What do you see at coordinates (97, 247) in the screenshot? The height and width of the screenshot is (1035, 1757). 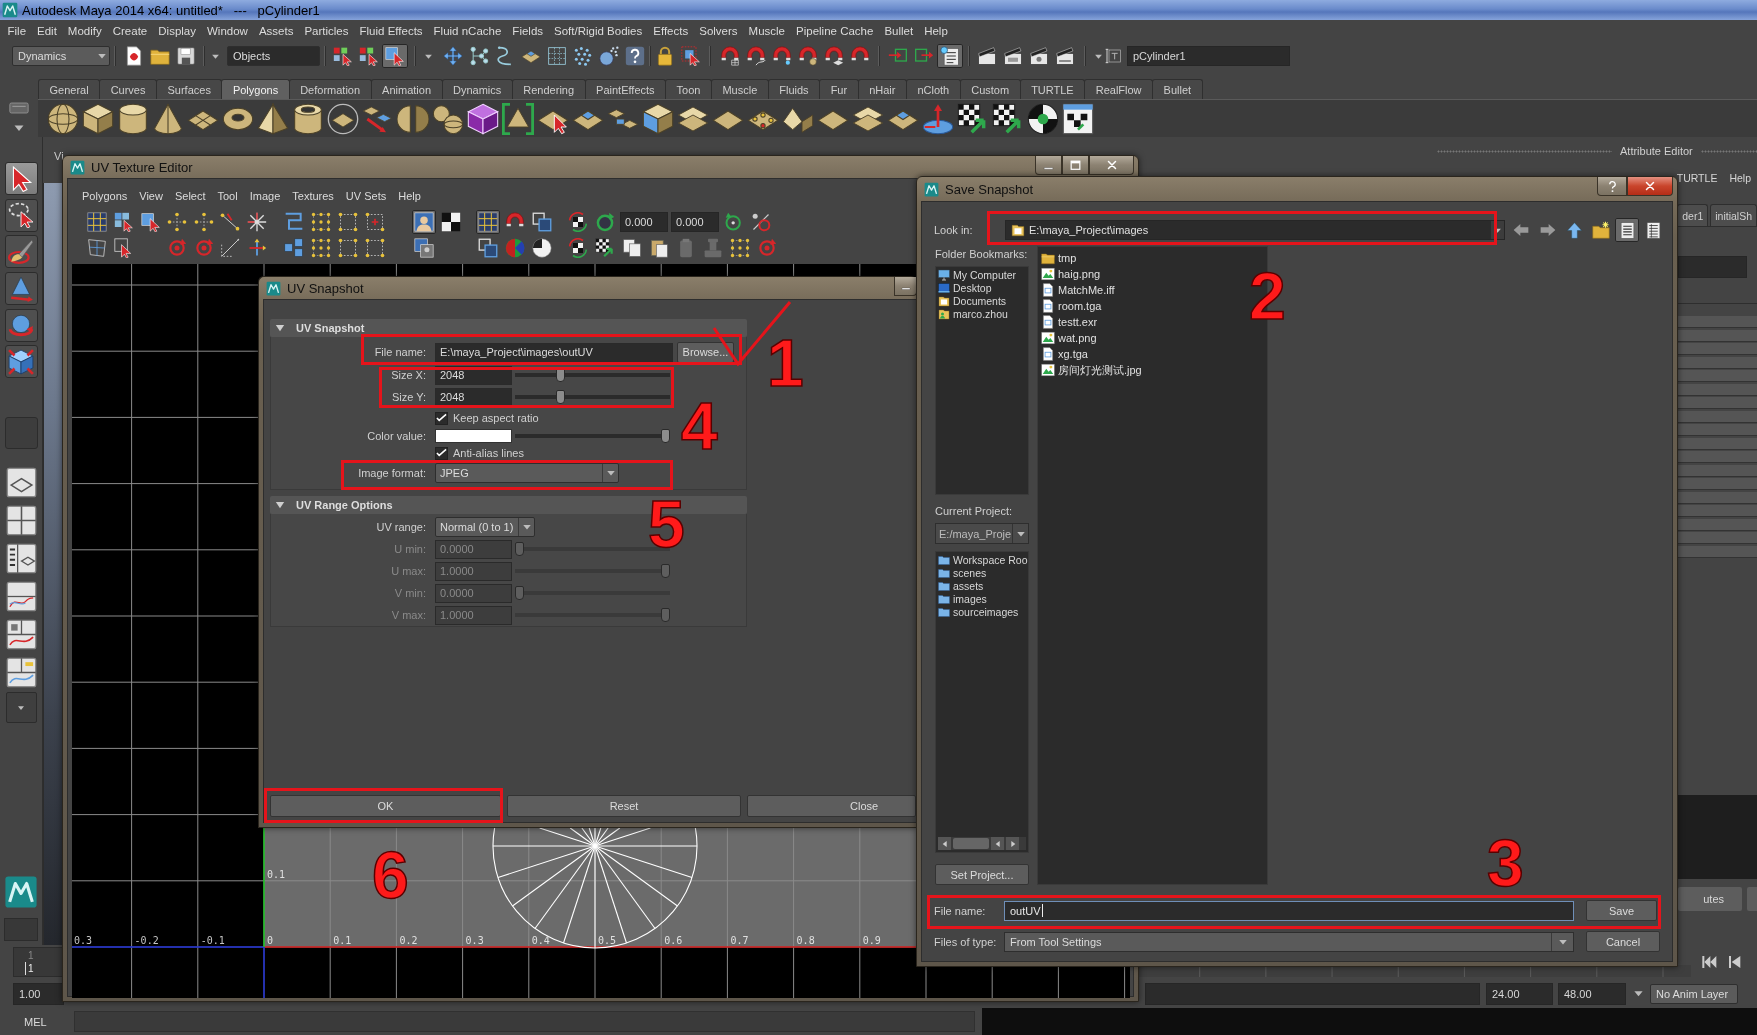 I see `warped-grid-icon` at bounding box center [97, 247].